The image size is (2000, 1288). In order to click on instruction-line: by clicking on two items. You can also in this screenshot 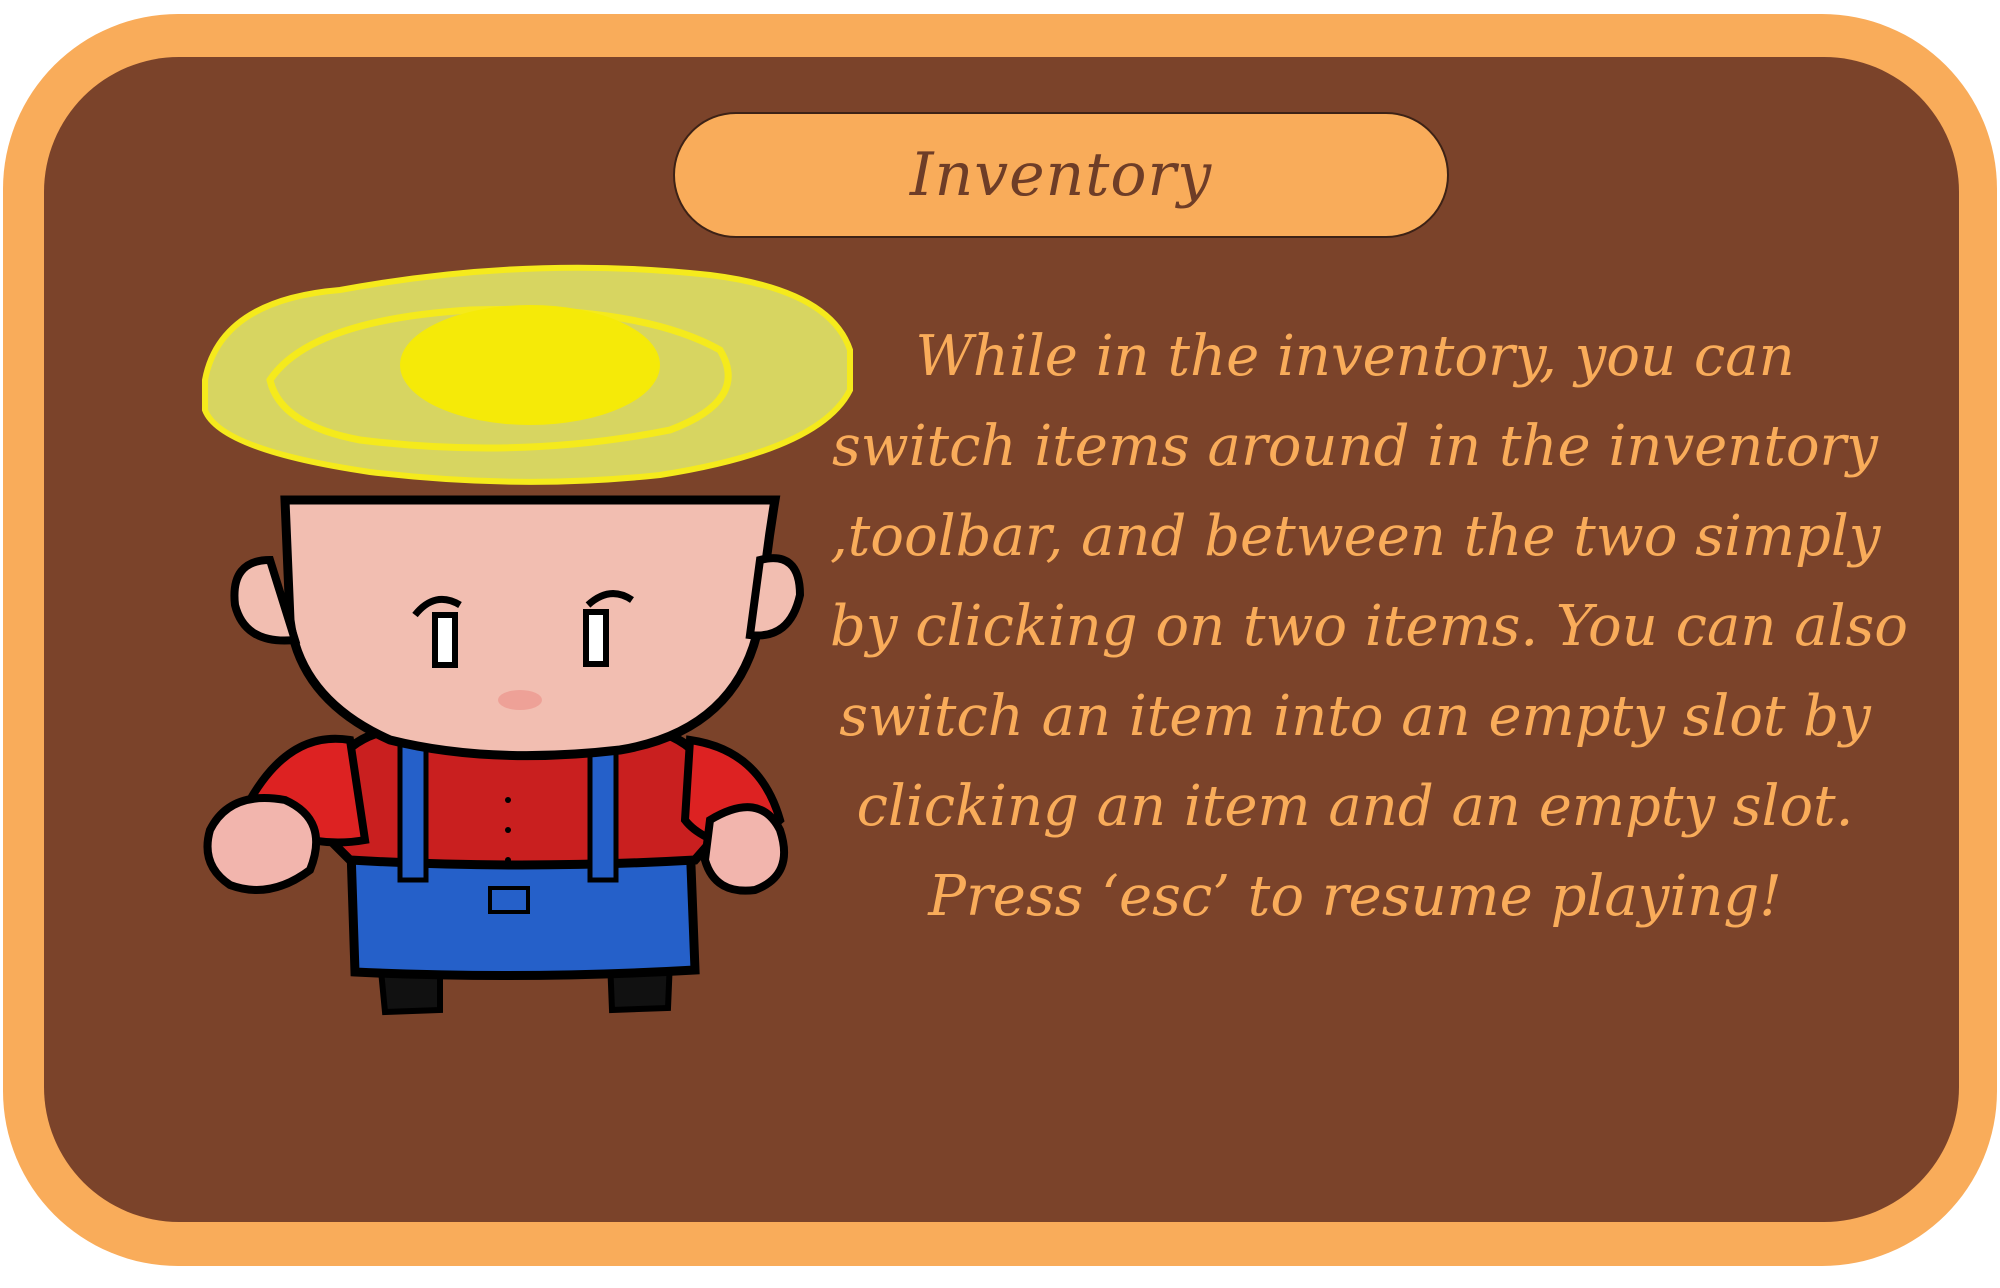, I will do `click(1369, 626)`.